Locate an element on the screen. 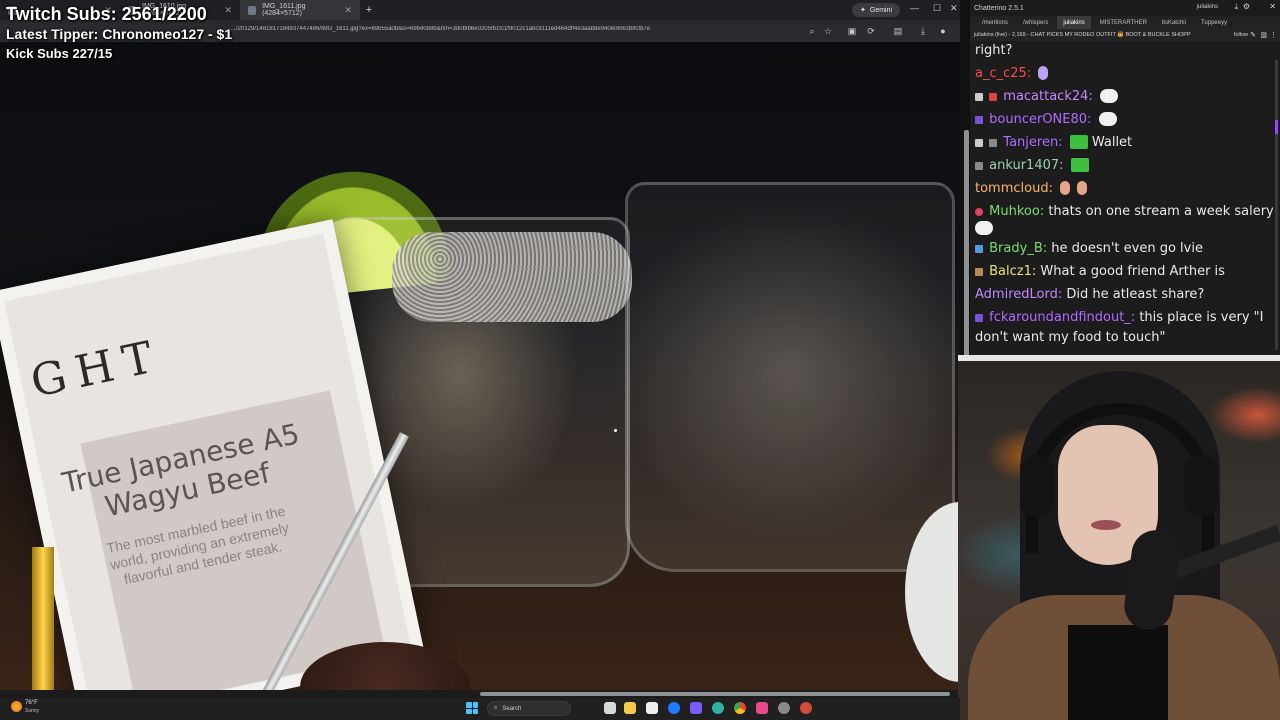  chatterino-icon is located at coordinates (784, 708).